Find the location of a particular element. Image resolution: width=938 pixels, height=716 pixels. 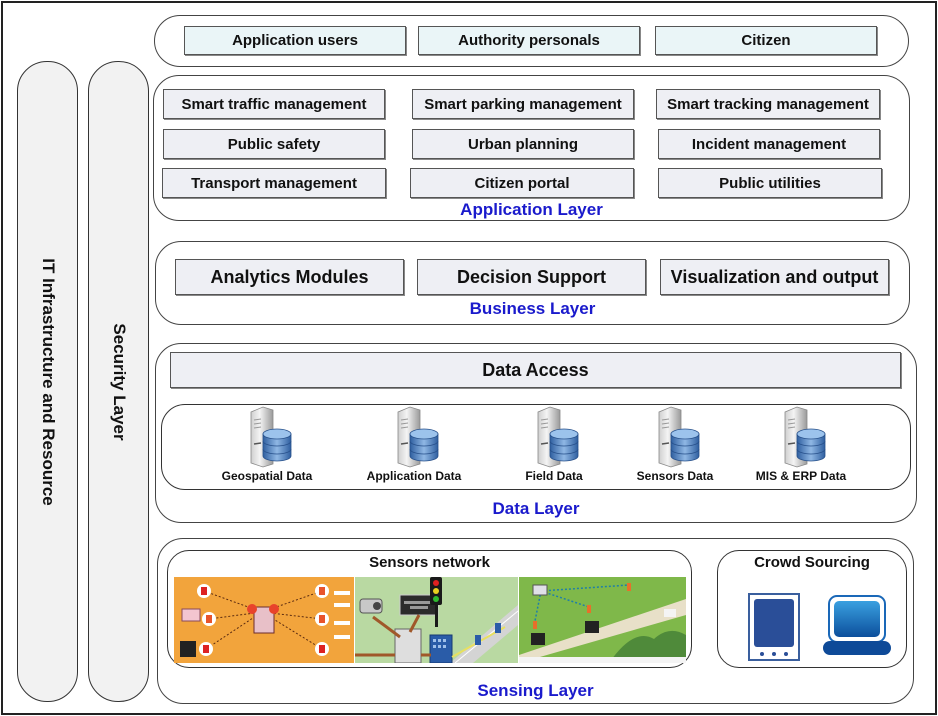

box-application-users: Application users is located at coordinates (295, 40).